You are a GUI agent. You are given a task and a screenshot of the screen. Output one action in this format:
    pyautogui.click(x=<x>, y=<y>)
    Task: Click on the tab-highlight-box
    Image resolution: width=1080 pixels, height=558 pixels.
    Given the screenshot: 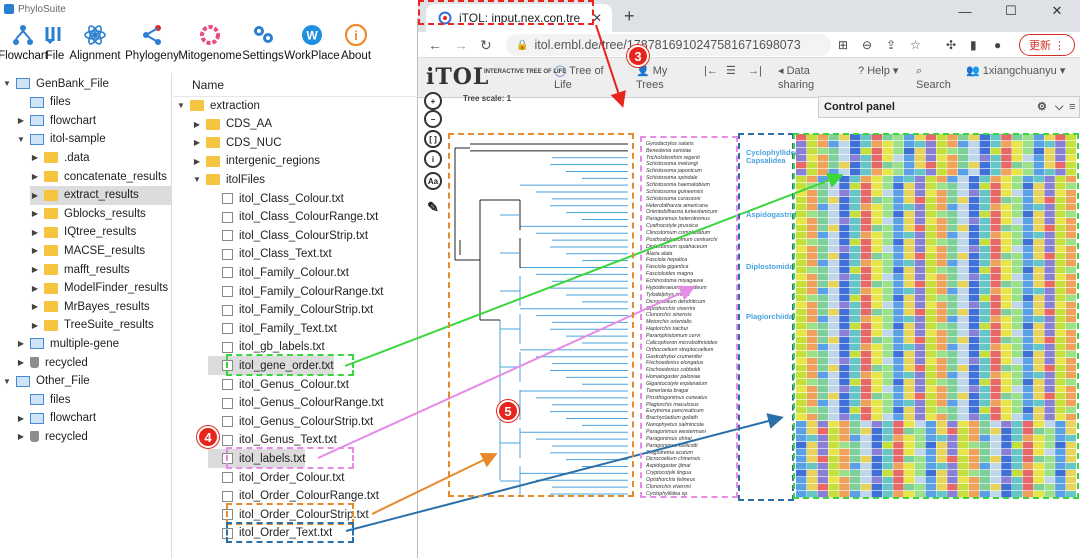 What is the action you would take?
    pyautogui.click(x=506, y=12)
    